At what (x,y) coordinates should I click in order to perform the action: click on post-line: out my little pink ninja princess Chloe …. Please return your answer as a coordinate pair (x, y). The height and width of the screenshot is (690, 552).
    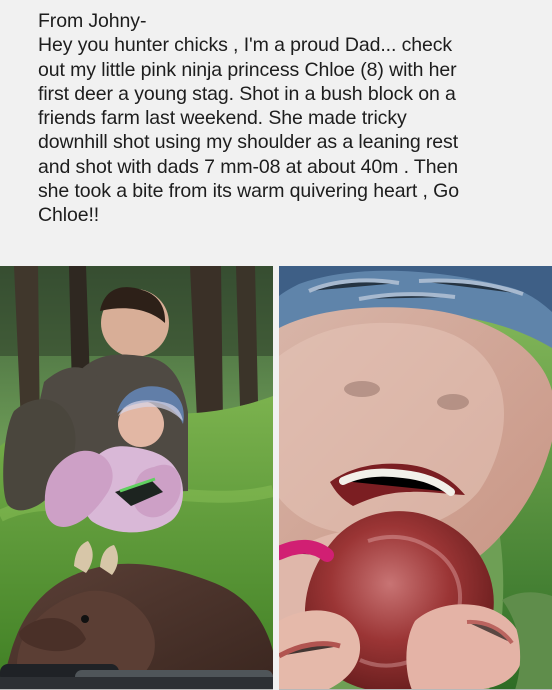
    Looking at the image, I should click on (247, 69).